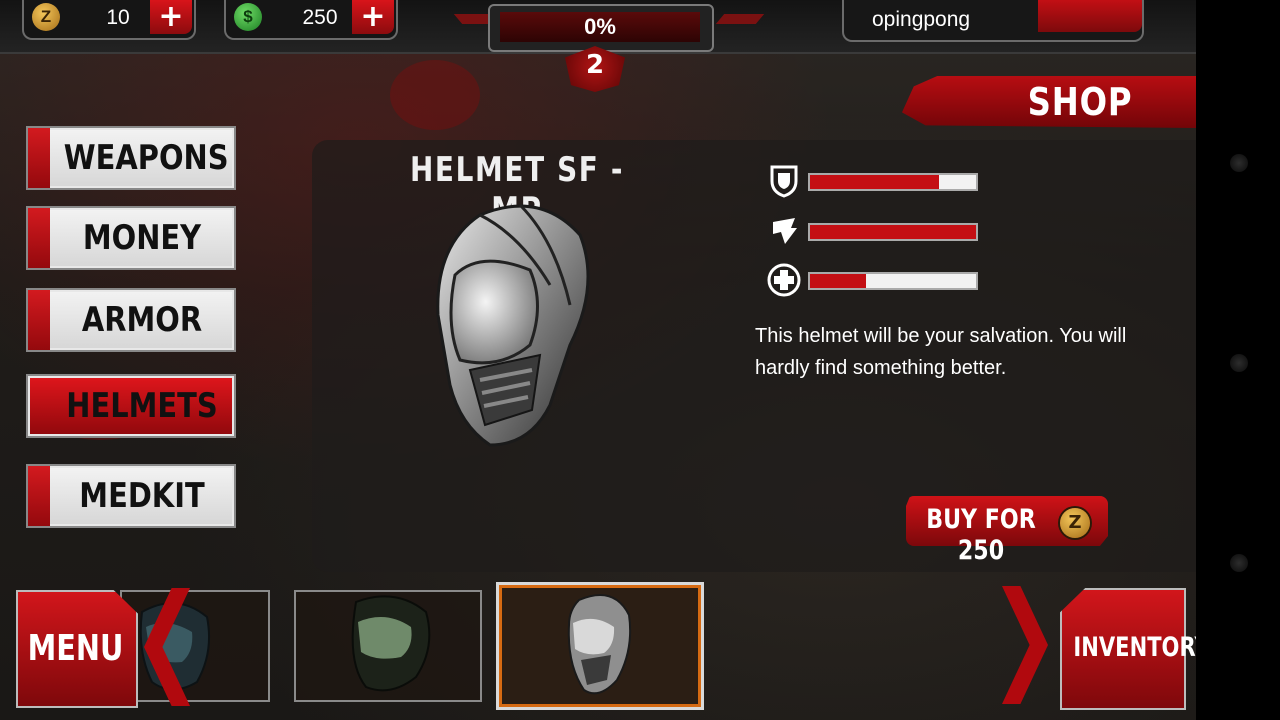  Describe the element at coordinates (1134, 647) in the screenshot. I see `inventory-button-label: INVENTORY` at that location.